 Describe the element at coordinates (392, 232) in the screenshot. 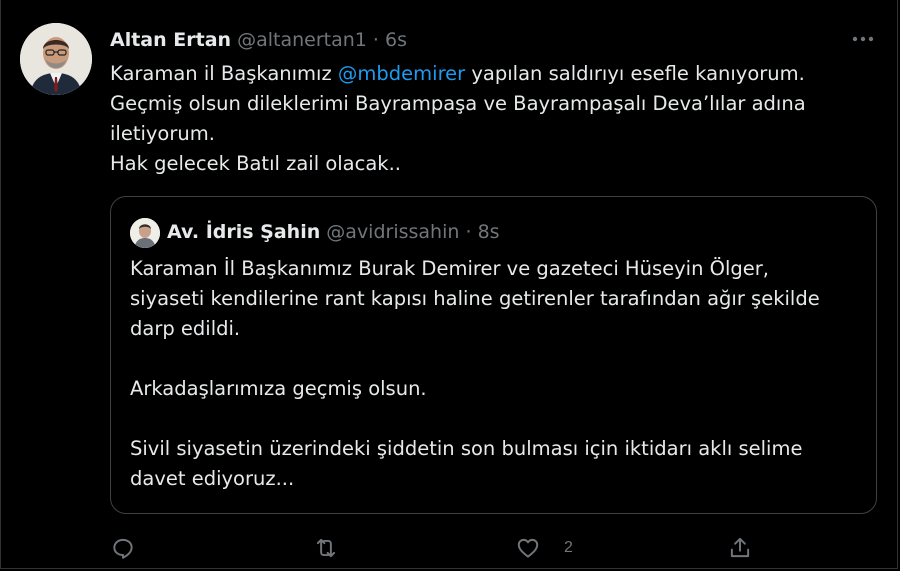

I see `quoted-author-handle: @avidrissahin` at that location.